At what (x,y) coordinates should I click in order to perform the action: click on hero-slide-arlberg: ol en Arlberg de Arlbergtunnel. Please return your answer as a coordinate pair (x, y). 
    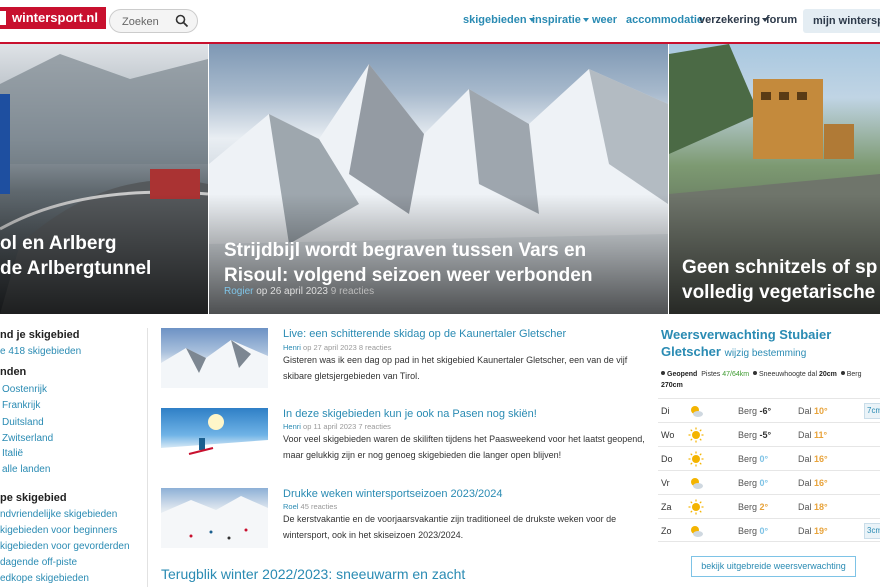
    Looking at the image, I should click on (104, 179).